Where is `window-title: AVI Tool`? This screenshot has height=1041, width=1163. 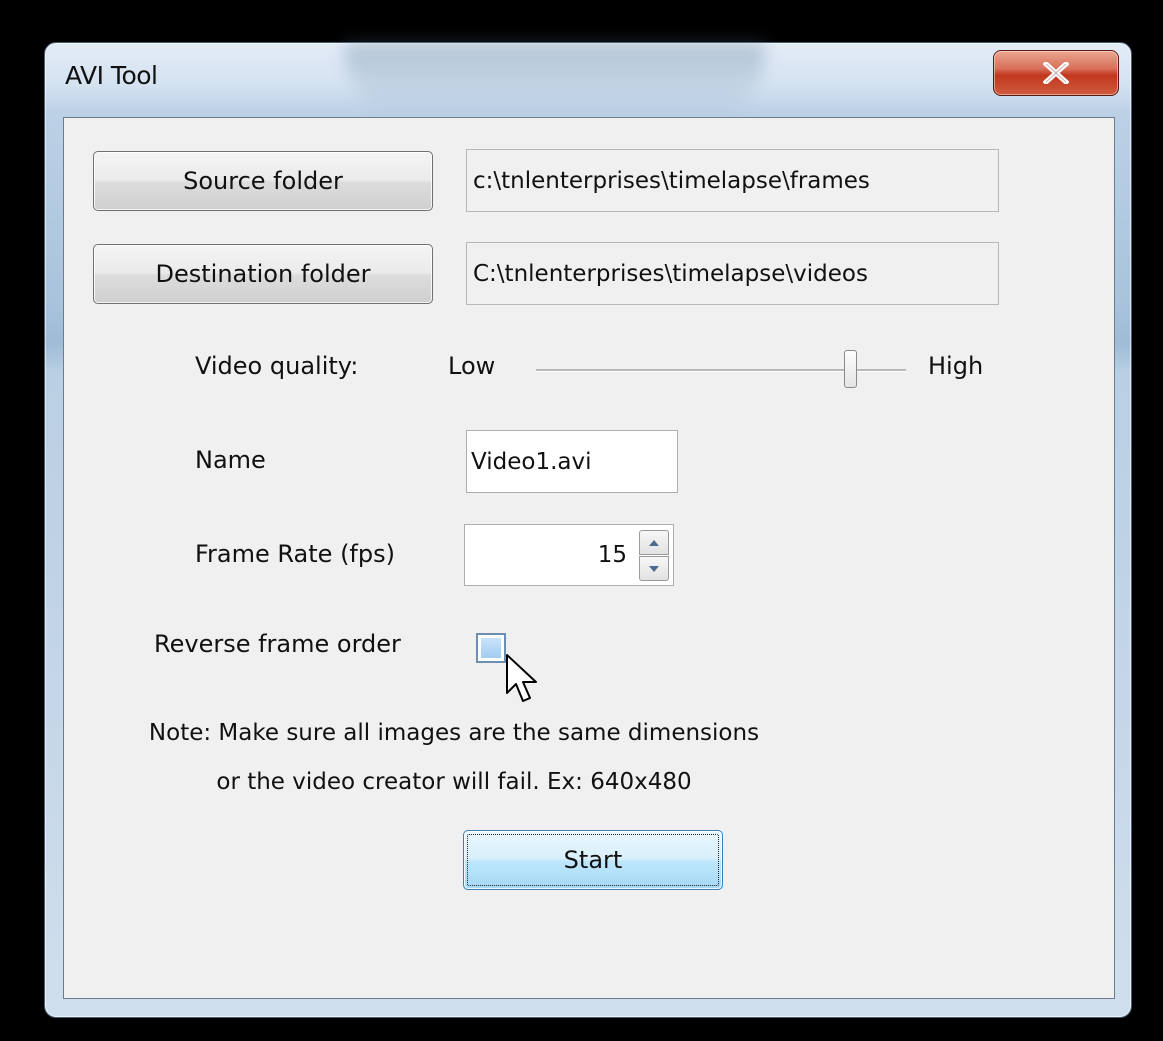
window-title: AVI Tool is located at coordinates (111, 75).